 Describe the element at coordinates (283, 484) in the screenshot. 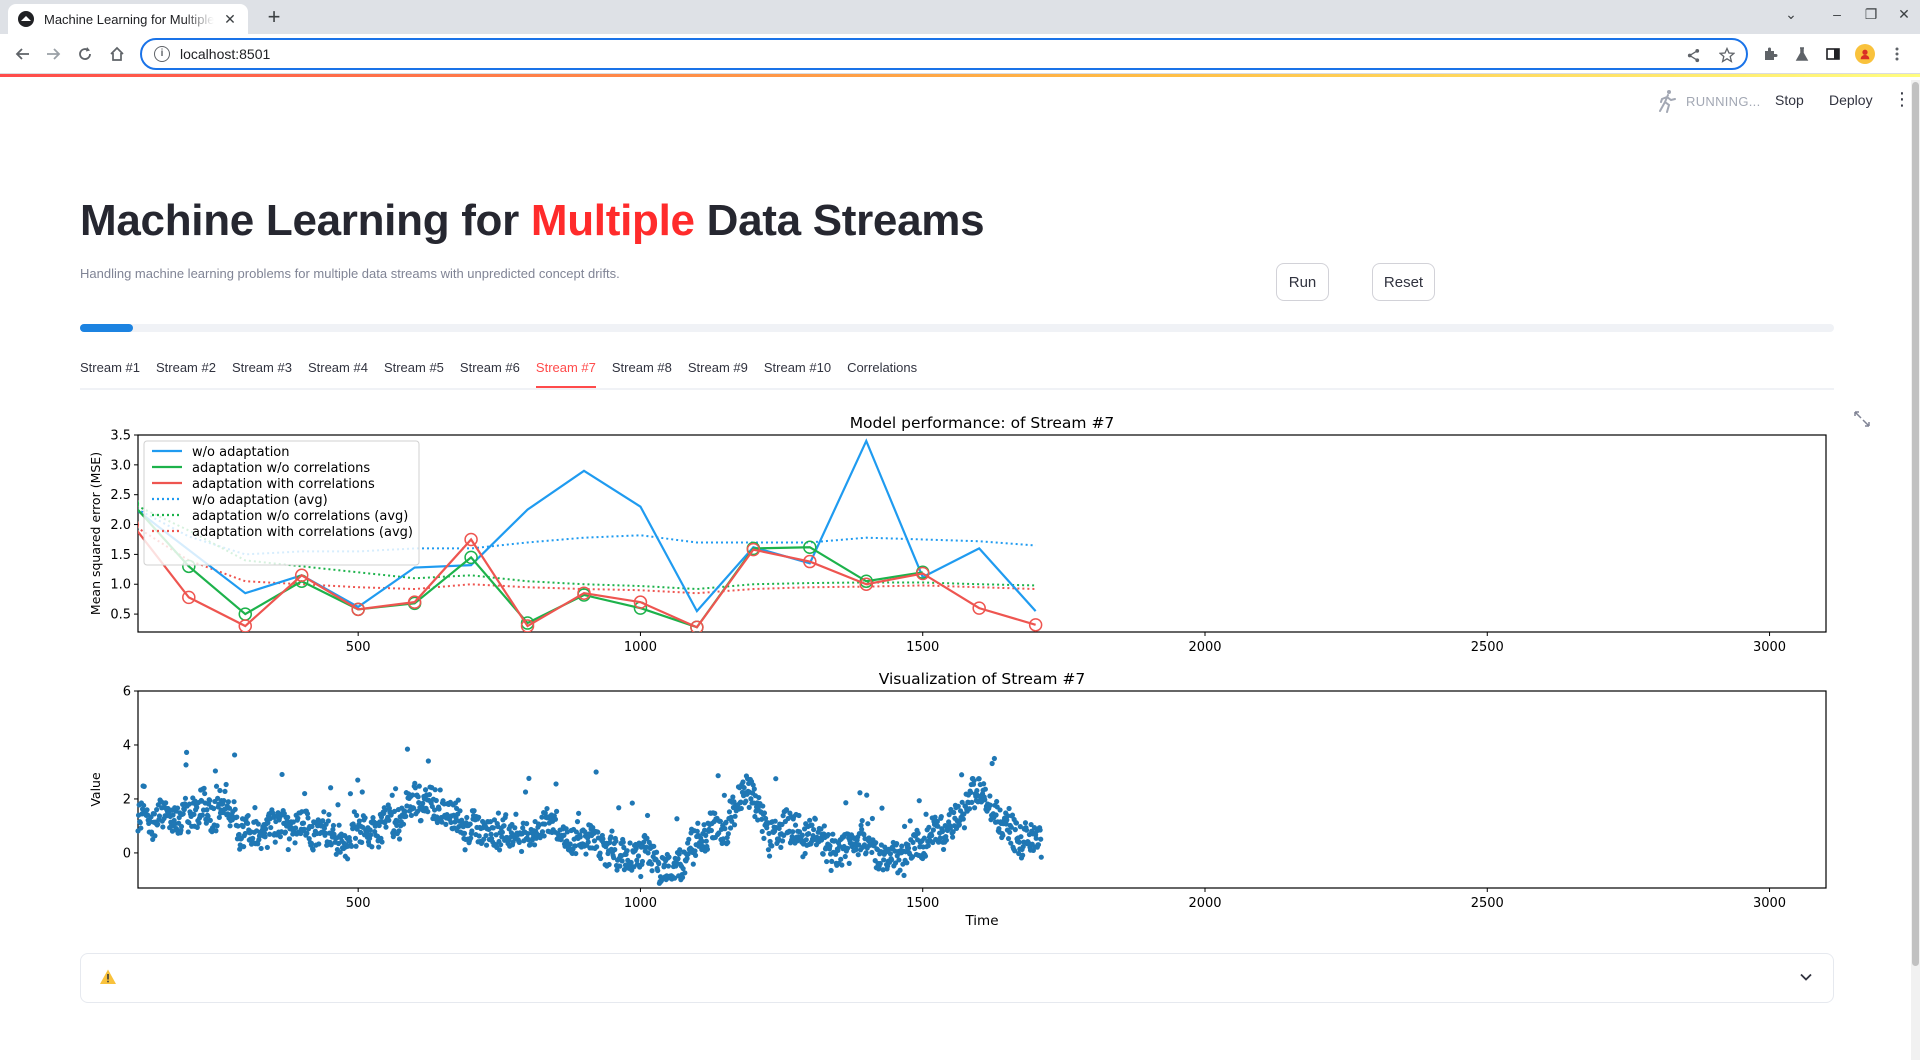

I see `legend-label: adaptation with correlations` at that location.